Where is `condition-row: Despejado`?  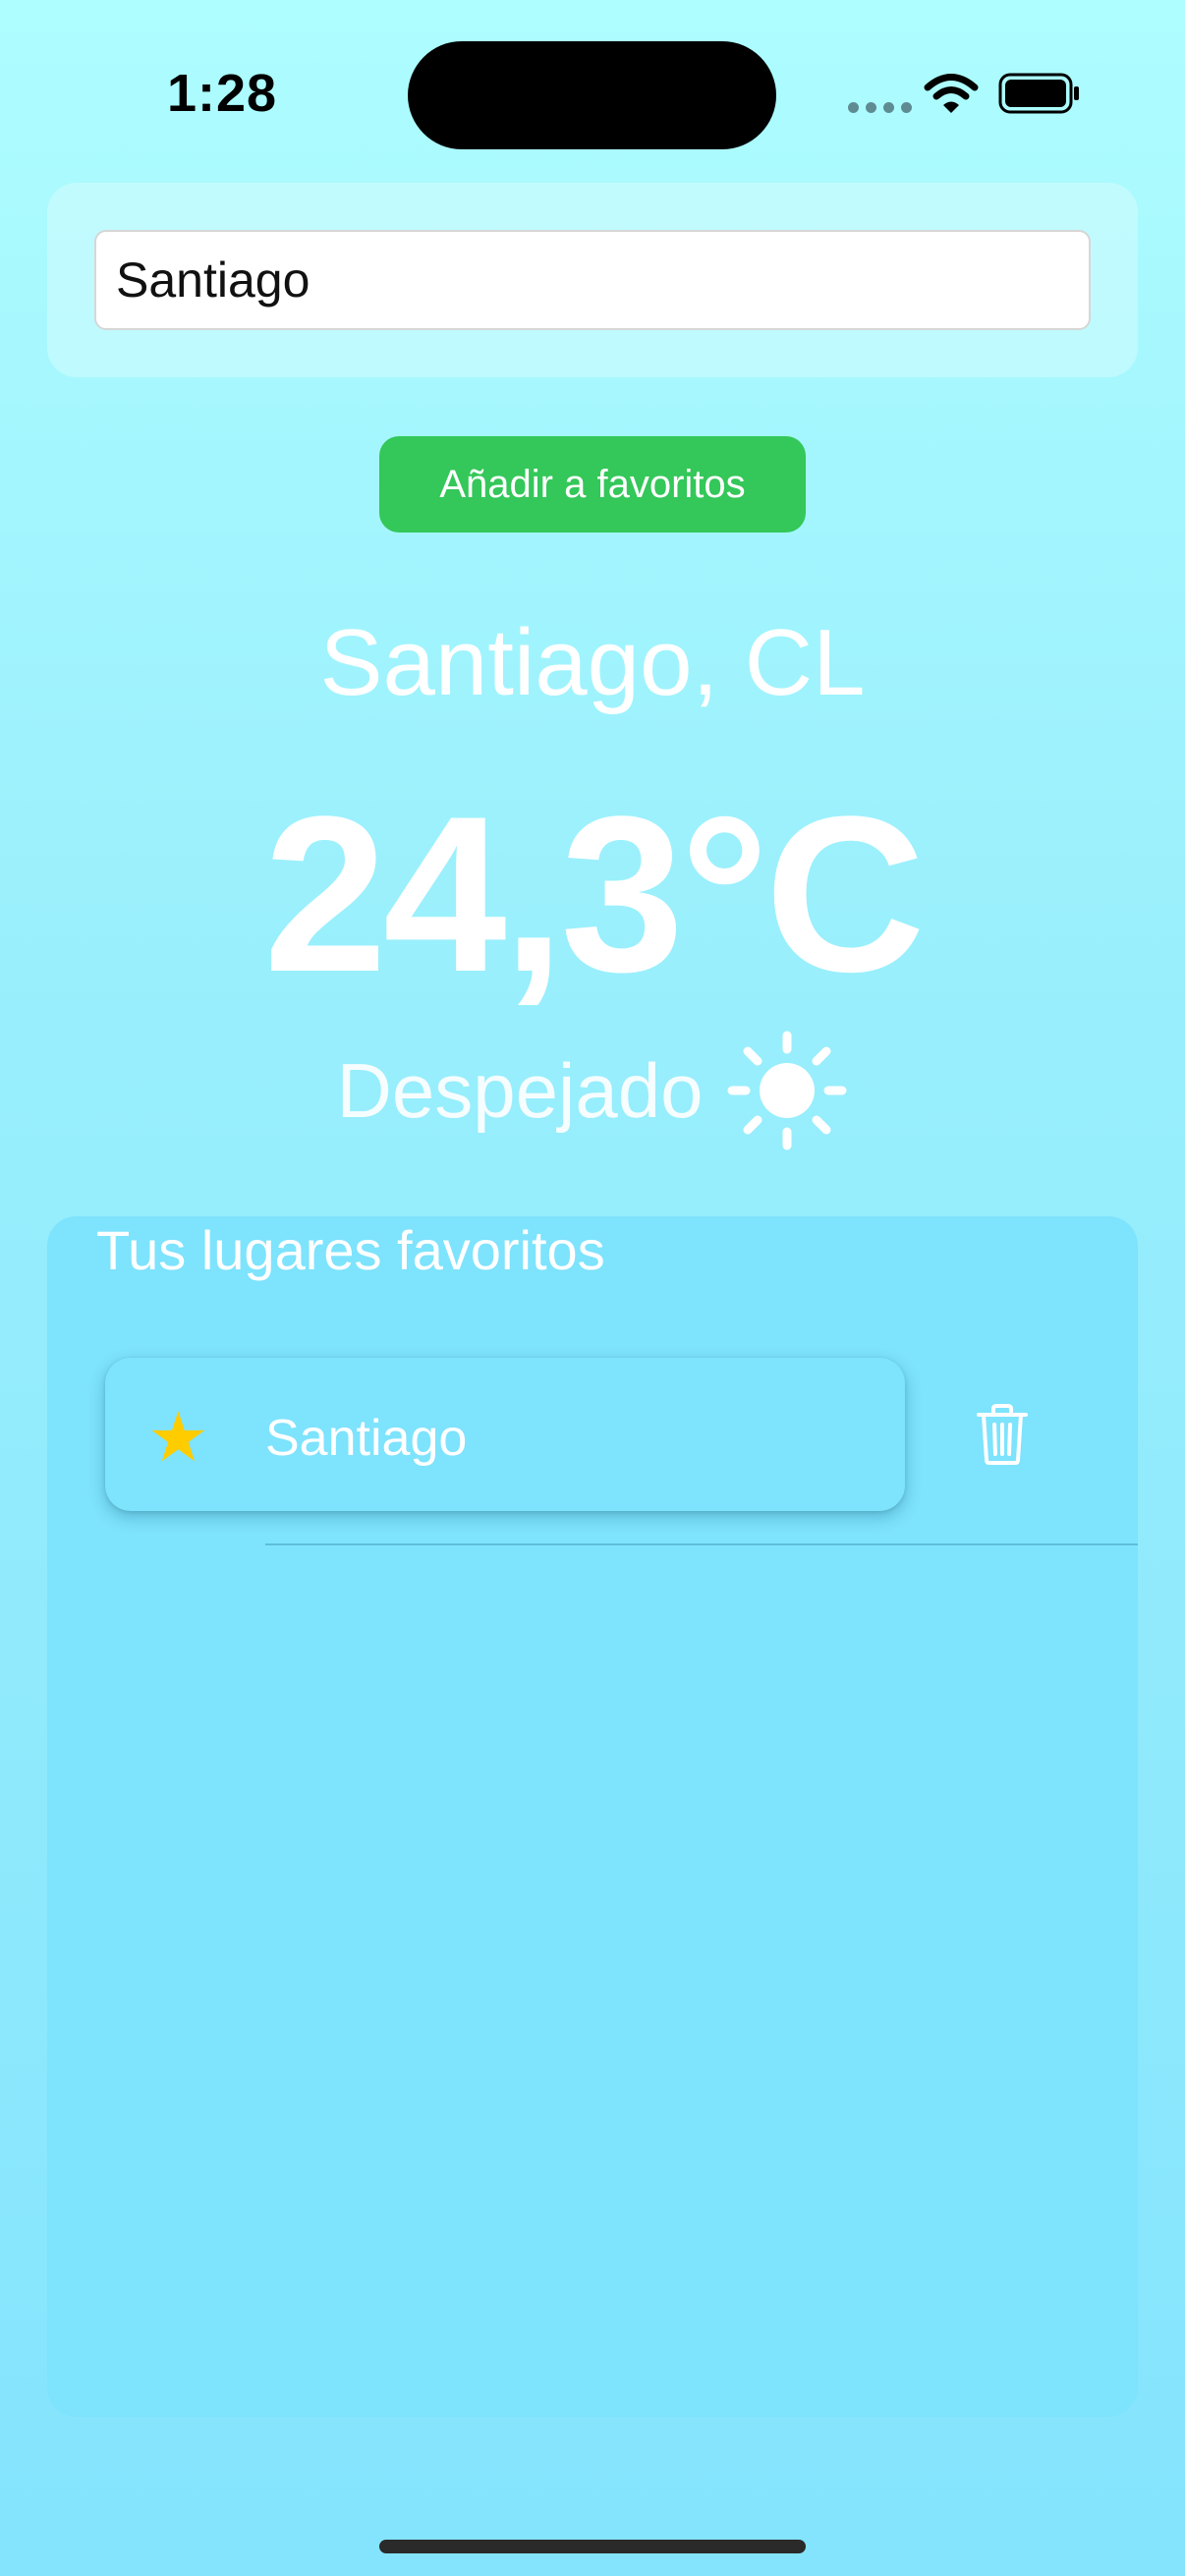 condition-row: Despejado is located at coordinates (592, 1090).